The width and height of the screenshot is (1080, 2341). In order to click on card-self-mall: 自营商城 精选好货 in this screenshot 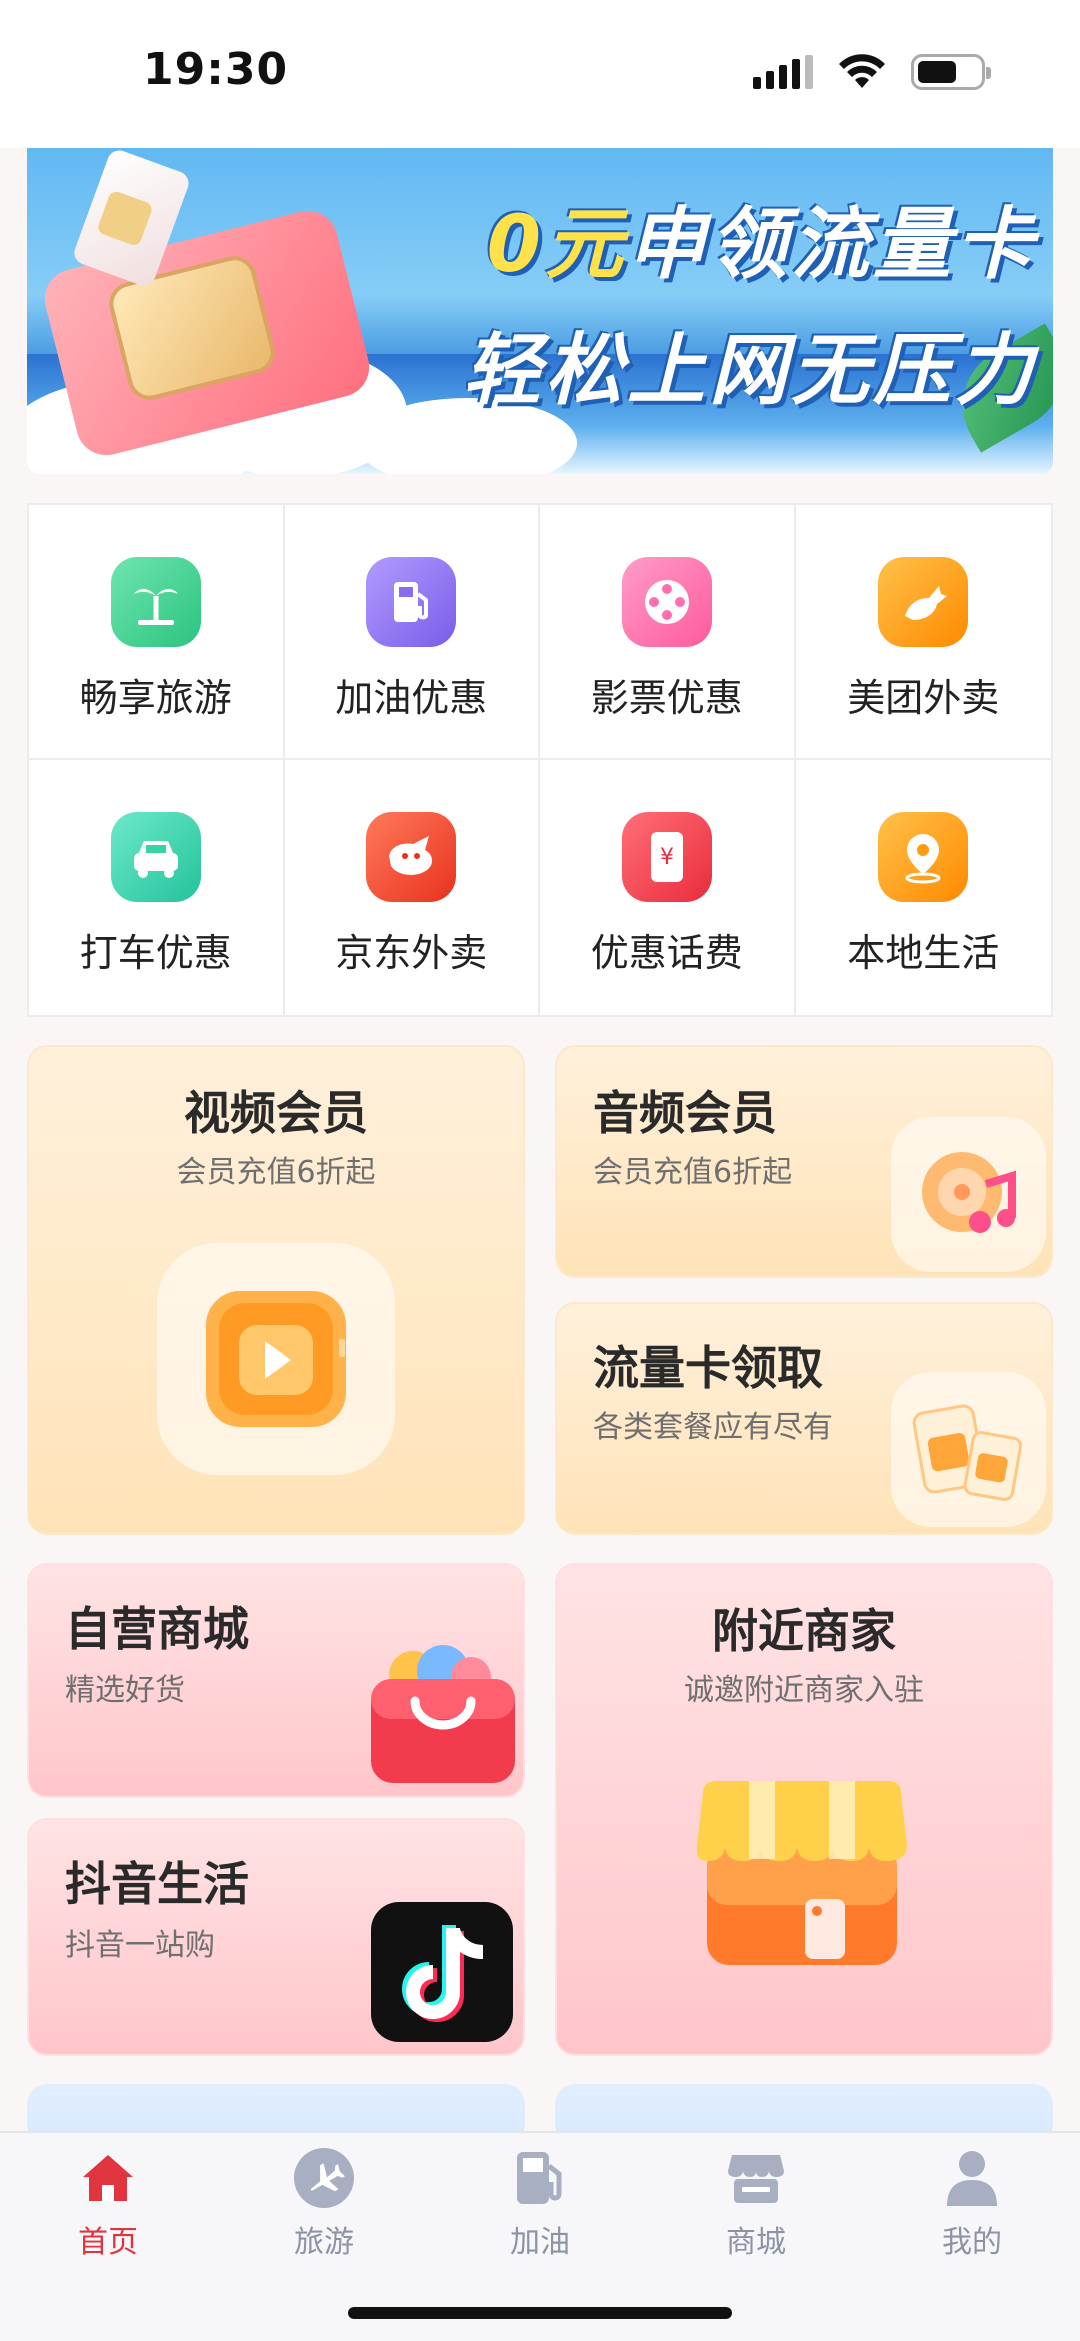, I will do `click(276, 1680)`.